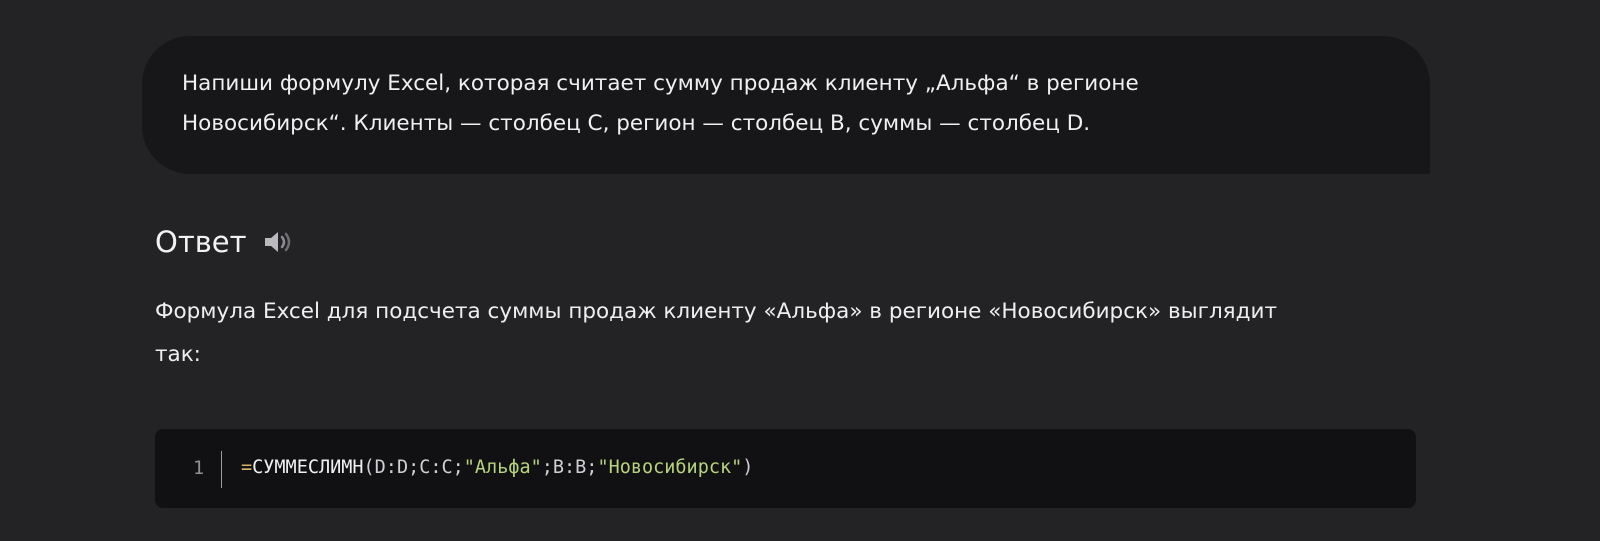 The image size is (1600, 541). What do you see at coordinates (502, 467) in the screenshot?
I see `code-token-string-alfa: "Альфа"` at bounding box center [502, 467].